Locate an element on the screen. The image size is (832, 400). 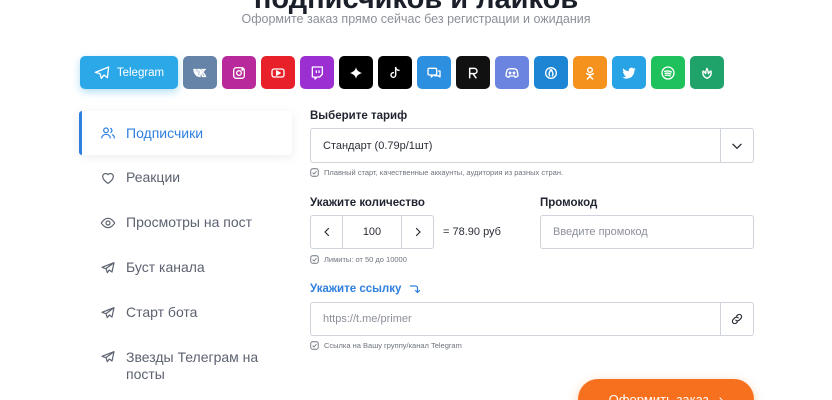
platform-chat-button is located at coordinates (434, 72).